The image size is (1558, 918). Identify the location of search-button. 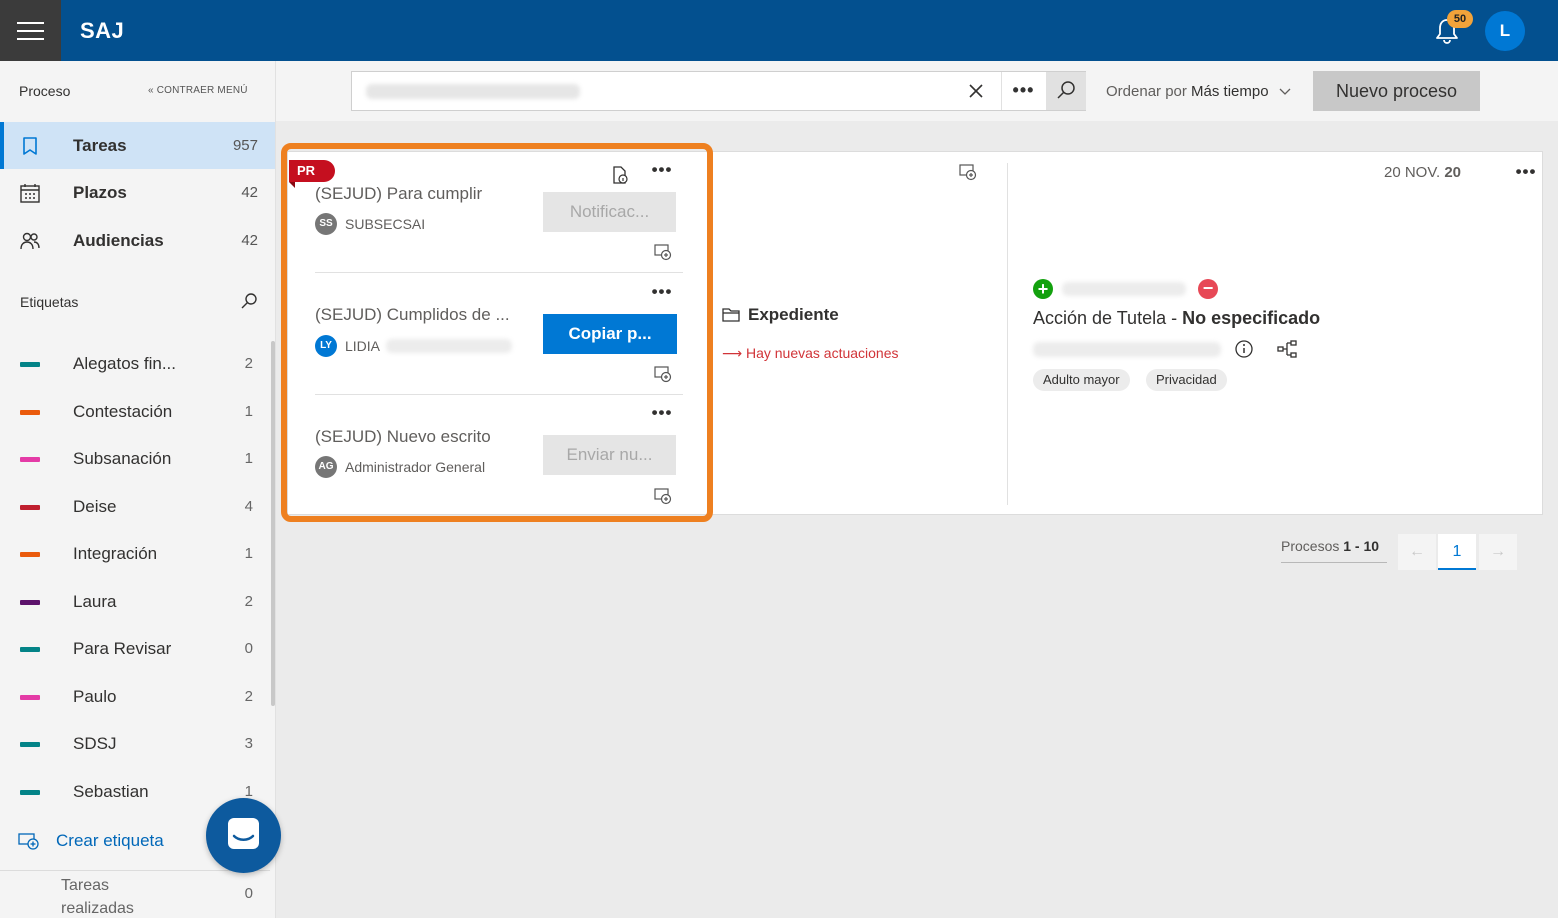
(1066, 91).